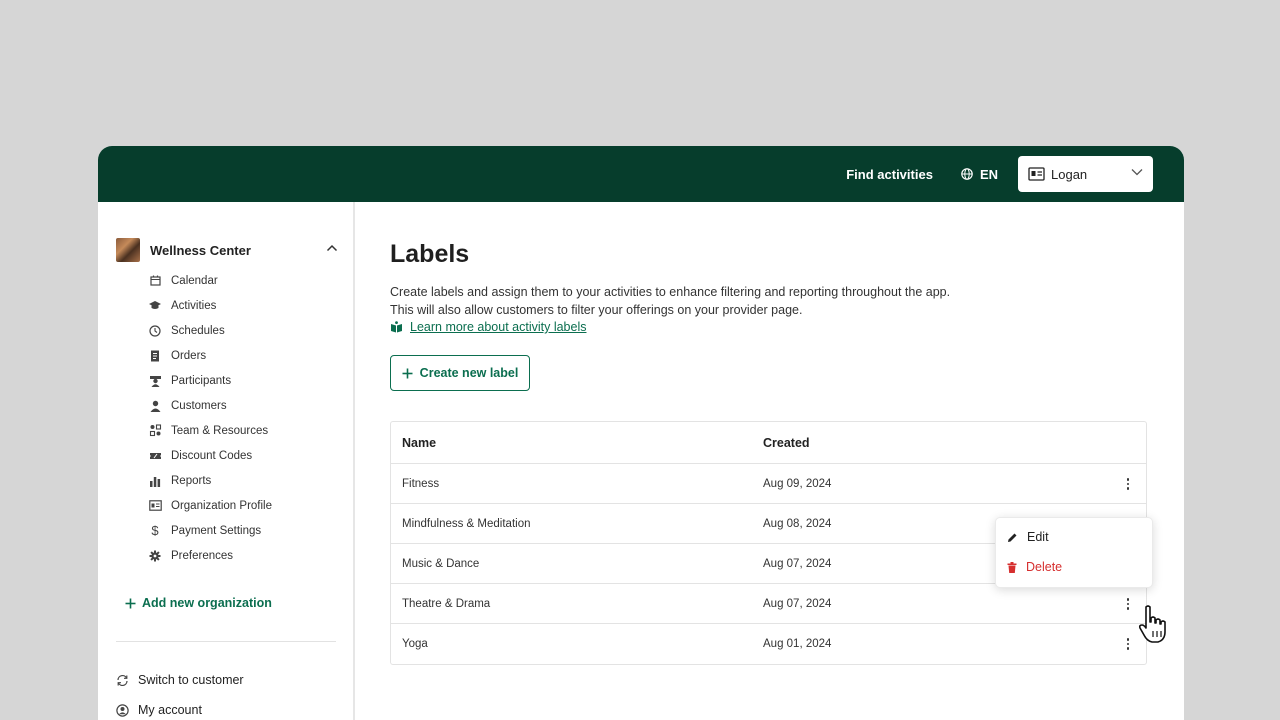  Describe the element at coordinates (201, 380) in the screenshot. I see `sidebar-item-label: Participants` at that location.